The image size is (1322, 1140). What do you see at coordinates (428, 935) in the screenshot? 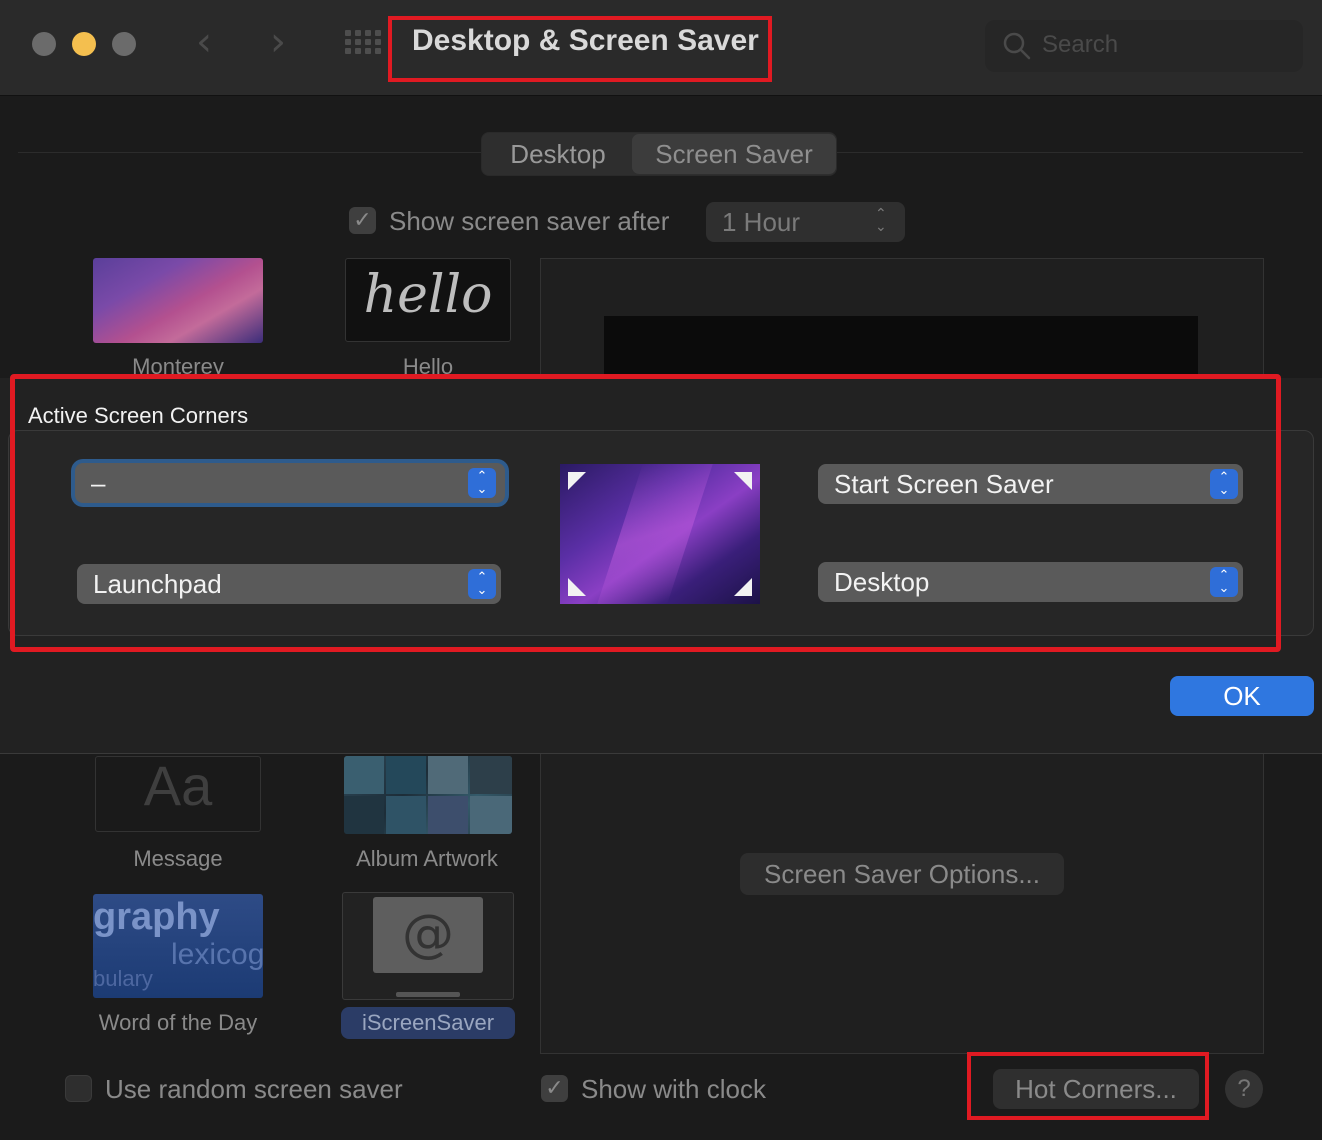
I see `at-sign-icon: @` at bounding box center [428, 935].